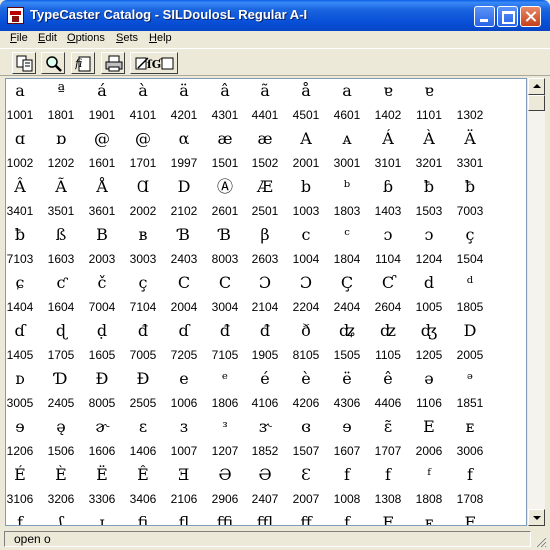 Image resolution: width=550 pixels, height=550 pixels. Describe the element at coordinates (470, 187) in the screenshot. I see `glyph-cell: ƀ` at that location.